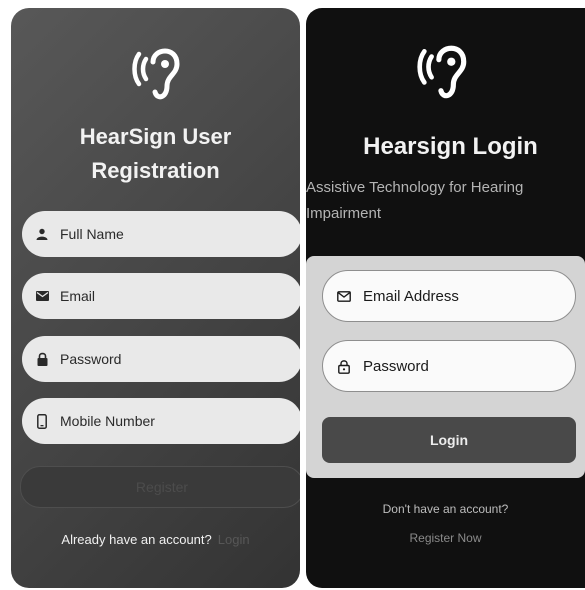  What do you see at coordinates (415, 187) in the screenshot?
I see `login-subtitle-line1: Assistive Technology for Hearing` at bounding box center [415, 187].